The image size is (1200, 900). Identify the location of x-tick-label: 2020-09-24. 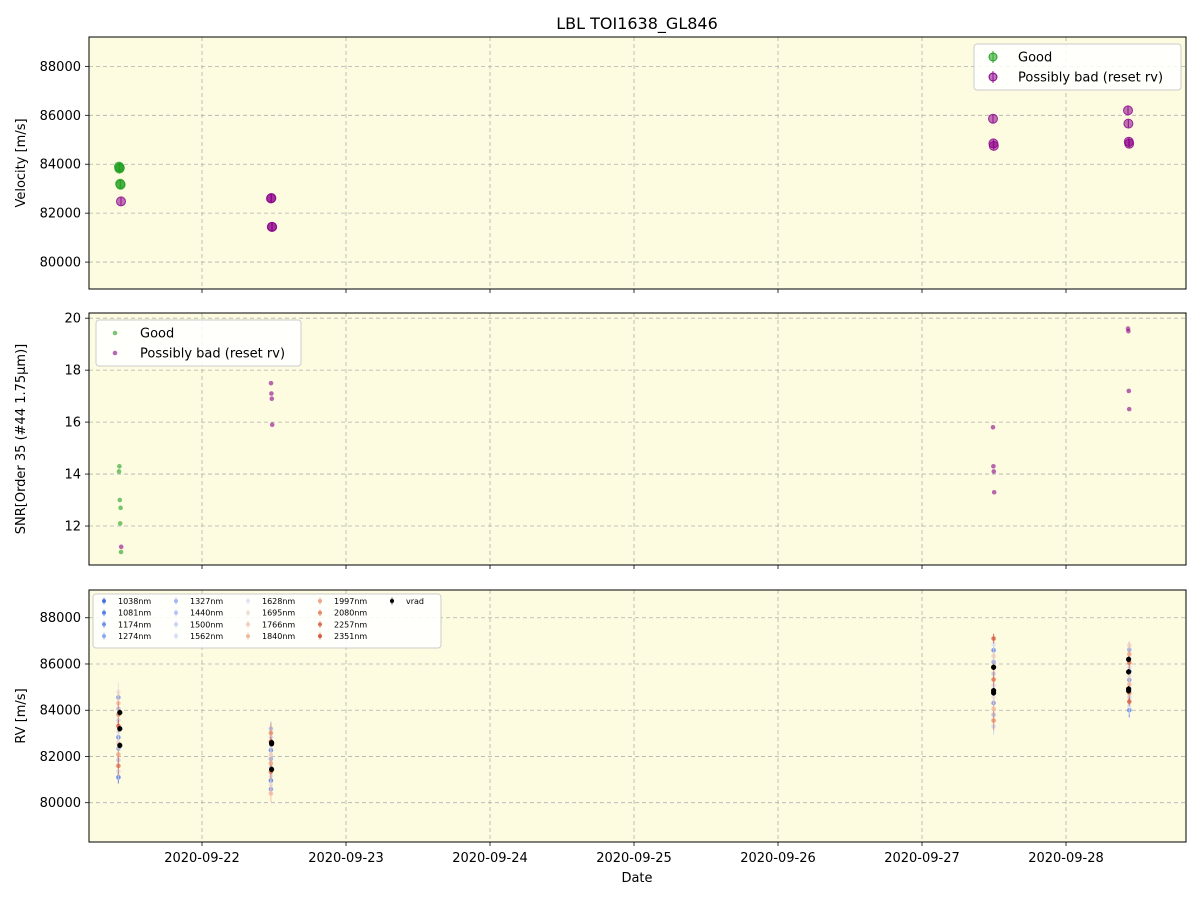
(490, 858).